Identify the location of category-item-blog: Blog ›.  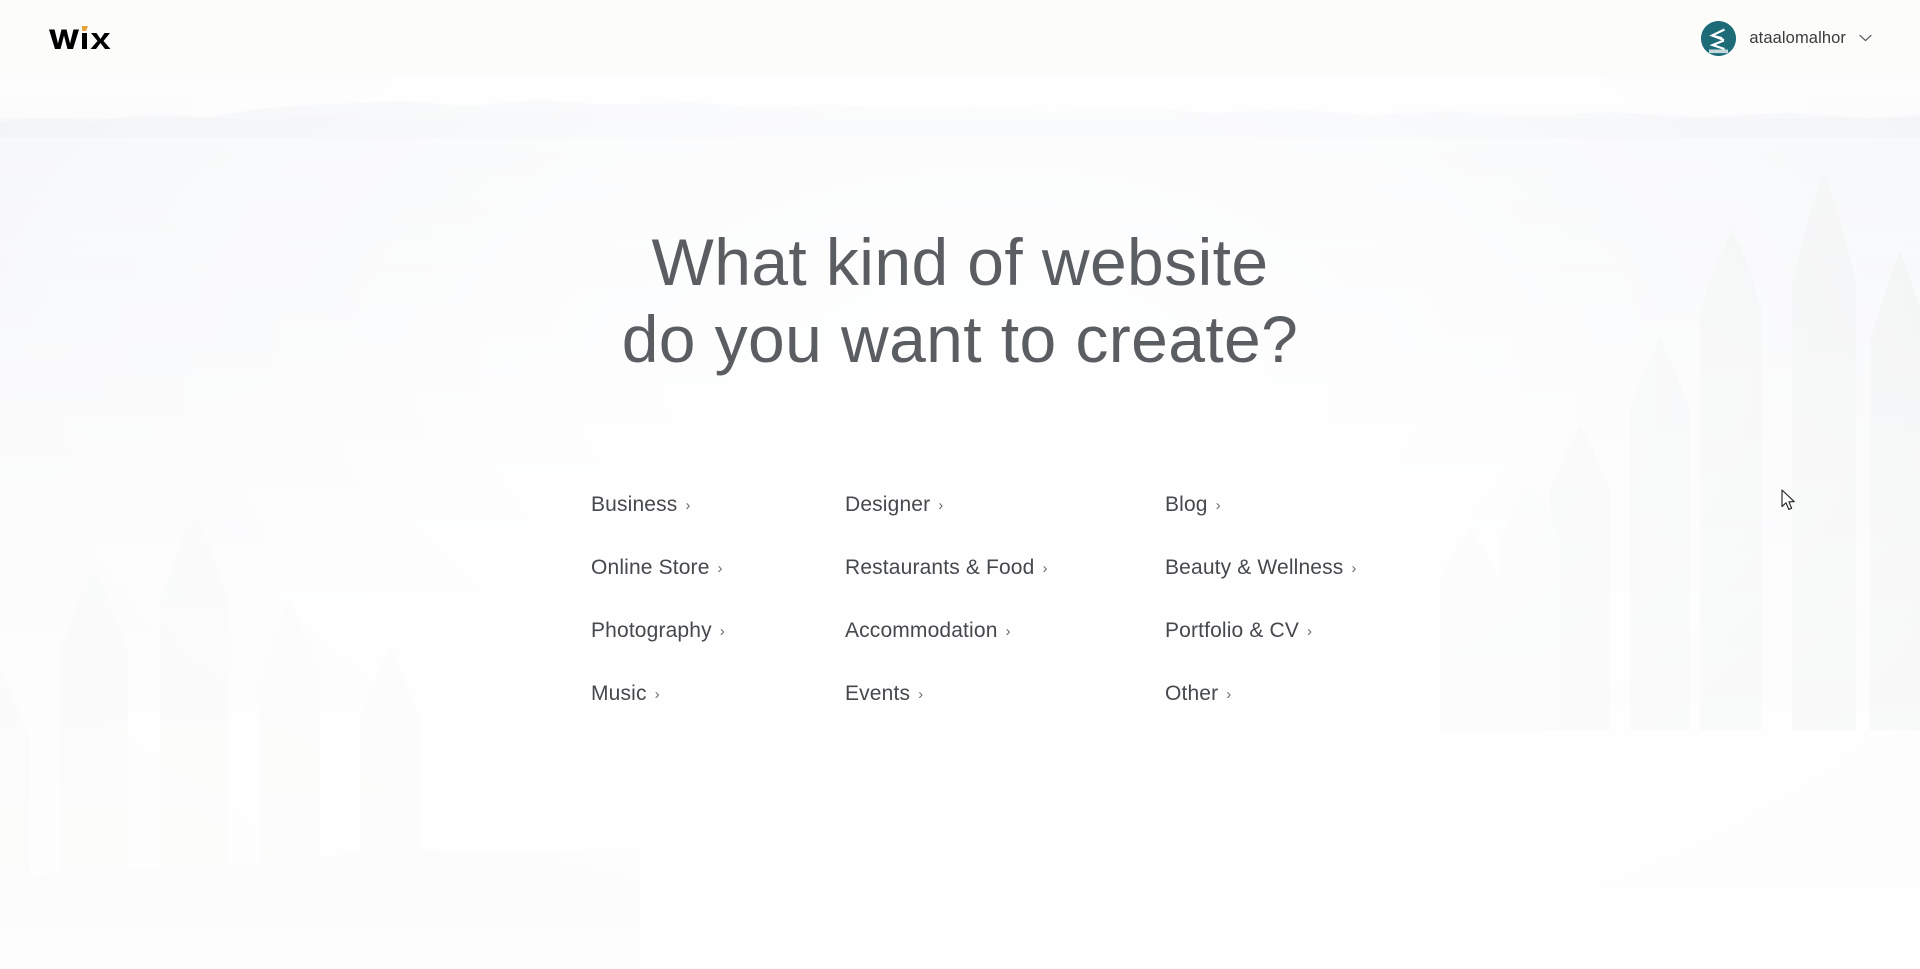
(1193, 504).